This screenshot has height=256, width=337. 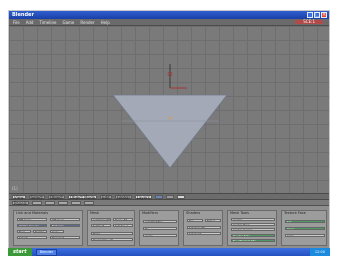 I want to click on window-controls: _ □ ×, so click(x=317, y=15).